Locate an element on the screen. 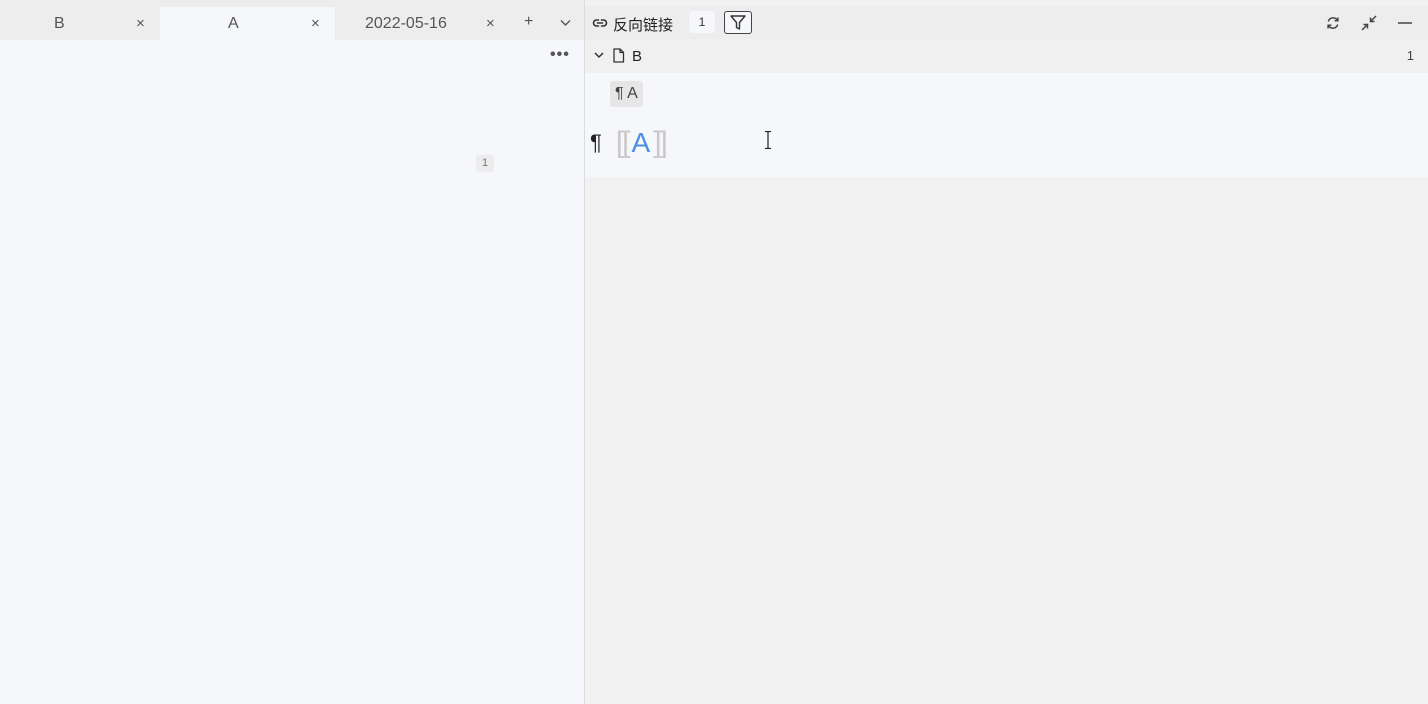 Image resolution: width=1428 pixels, height=704 pixels. tab-bar: B × A × 2022-05-16 × + is located at coordinates (292, 20).